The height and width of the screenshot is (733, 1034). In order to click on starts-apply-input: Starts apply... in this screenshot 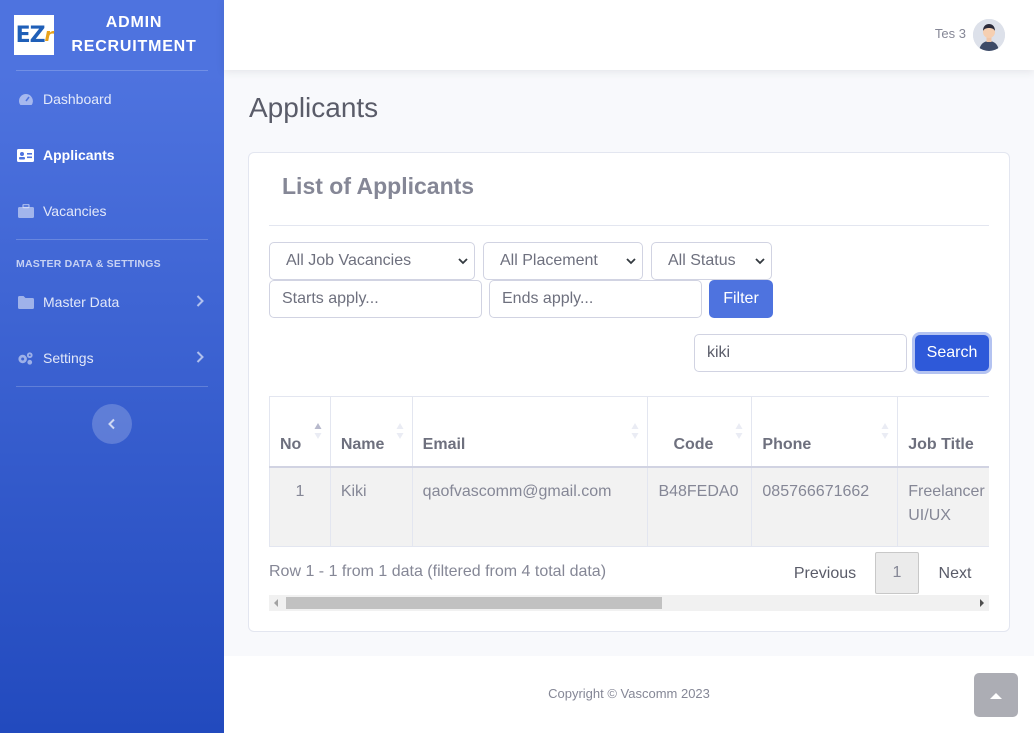, I will do `click(375, 299)`.